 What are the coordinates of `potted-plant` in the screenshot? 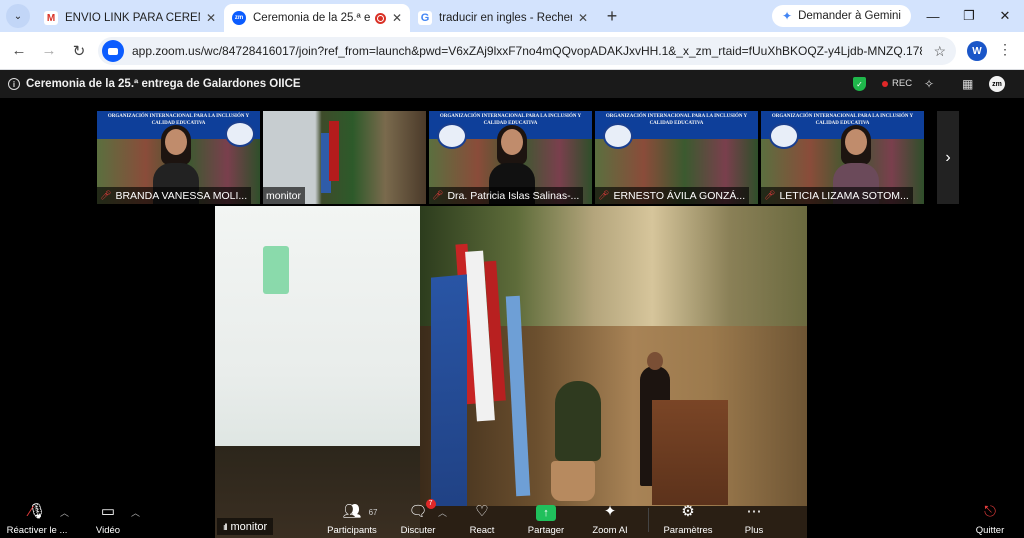 It's located at (578, 421).